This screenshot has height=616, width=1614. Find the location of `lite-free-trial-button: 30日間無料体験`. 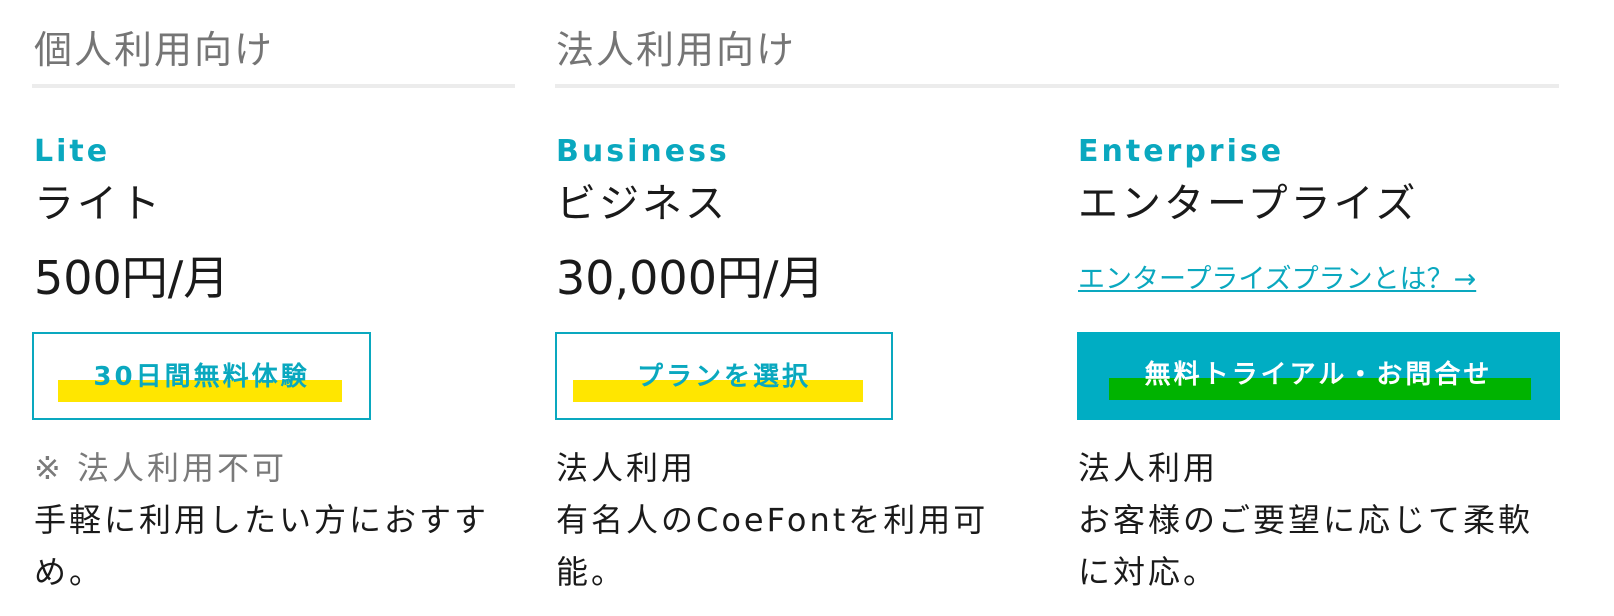

lite-free-trial-button: 30日間無料体験 is located at coordinates (201, 376).